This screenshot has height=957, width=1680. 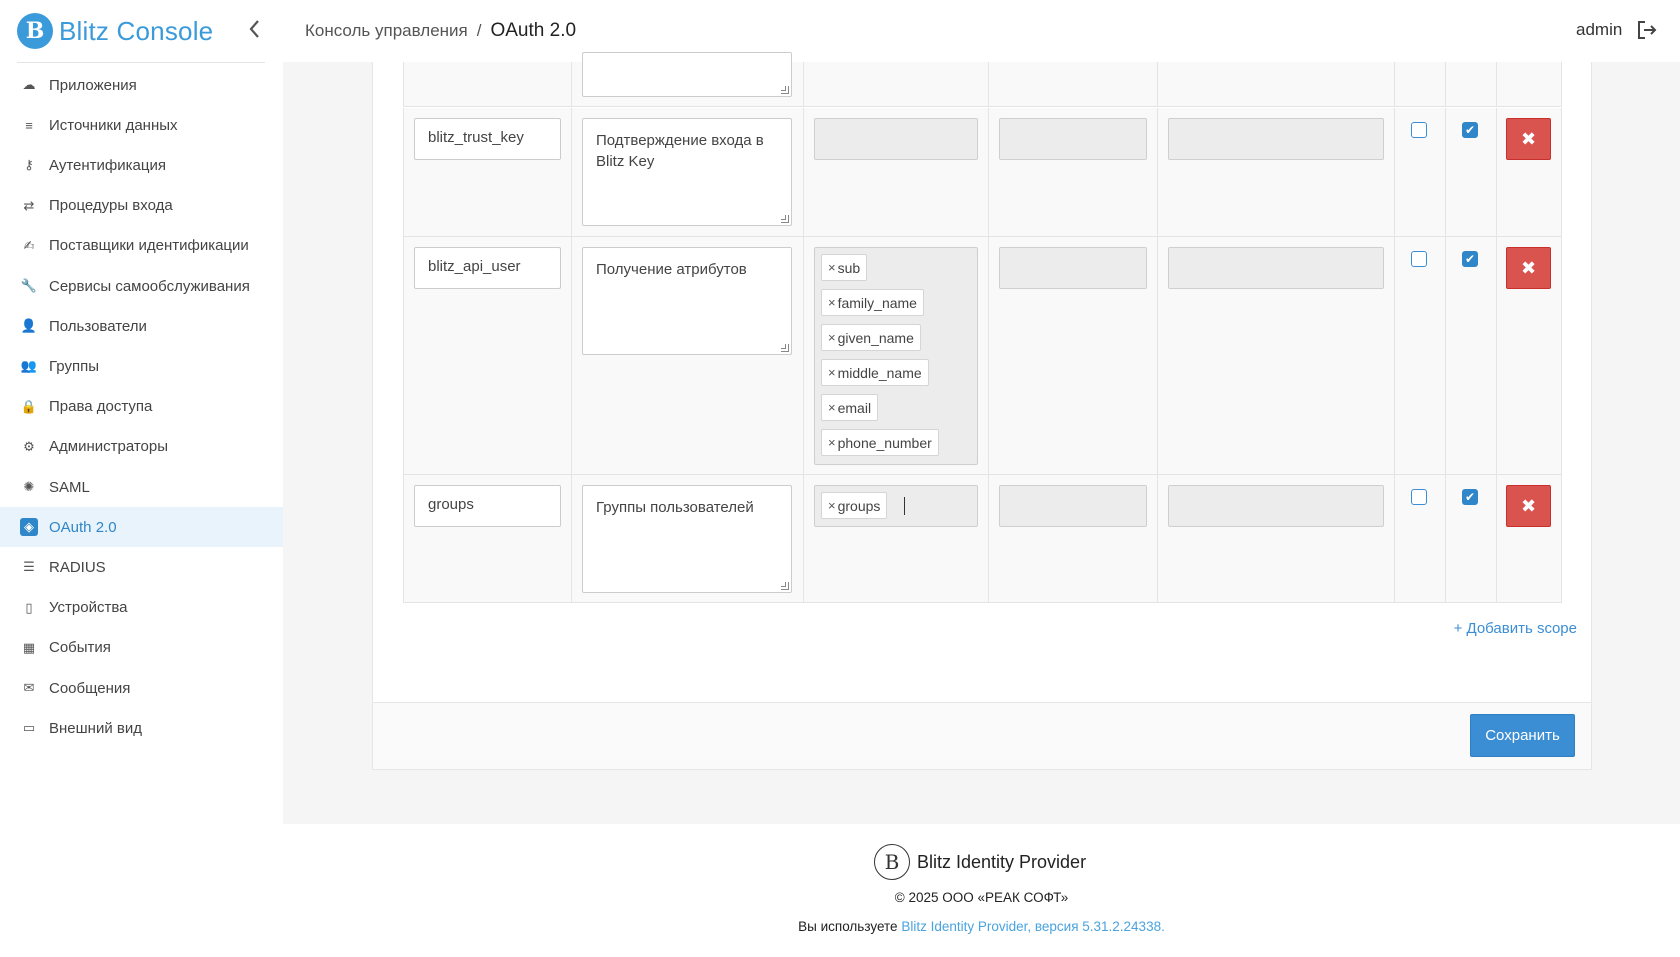 What do you see at coordinates (675, 507) in the screenshot?
I see `scope-description-text: Группы пользователей` at bounding box center [675, 507].